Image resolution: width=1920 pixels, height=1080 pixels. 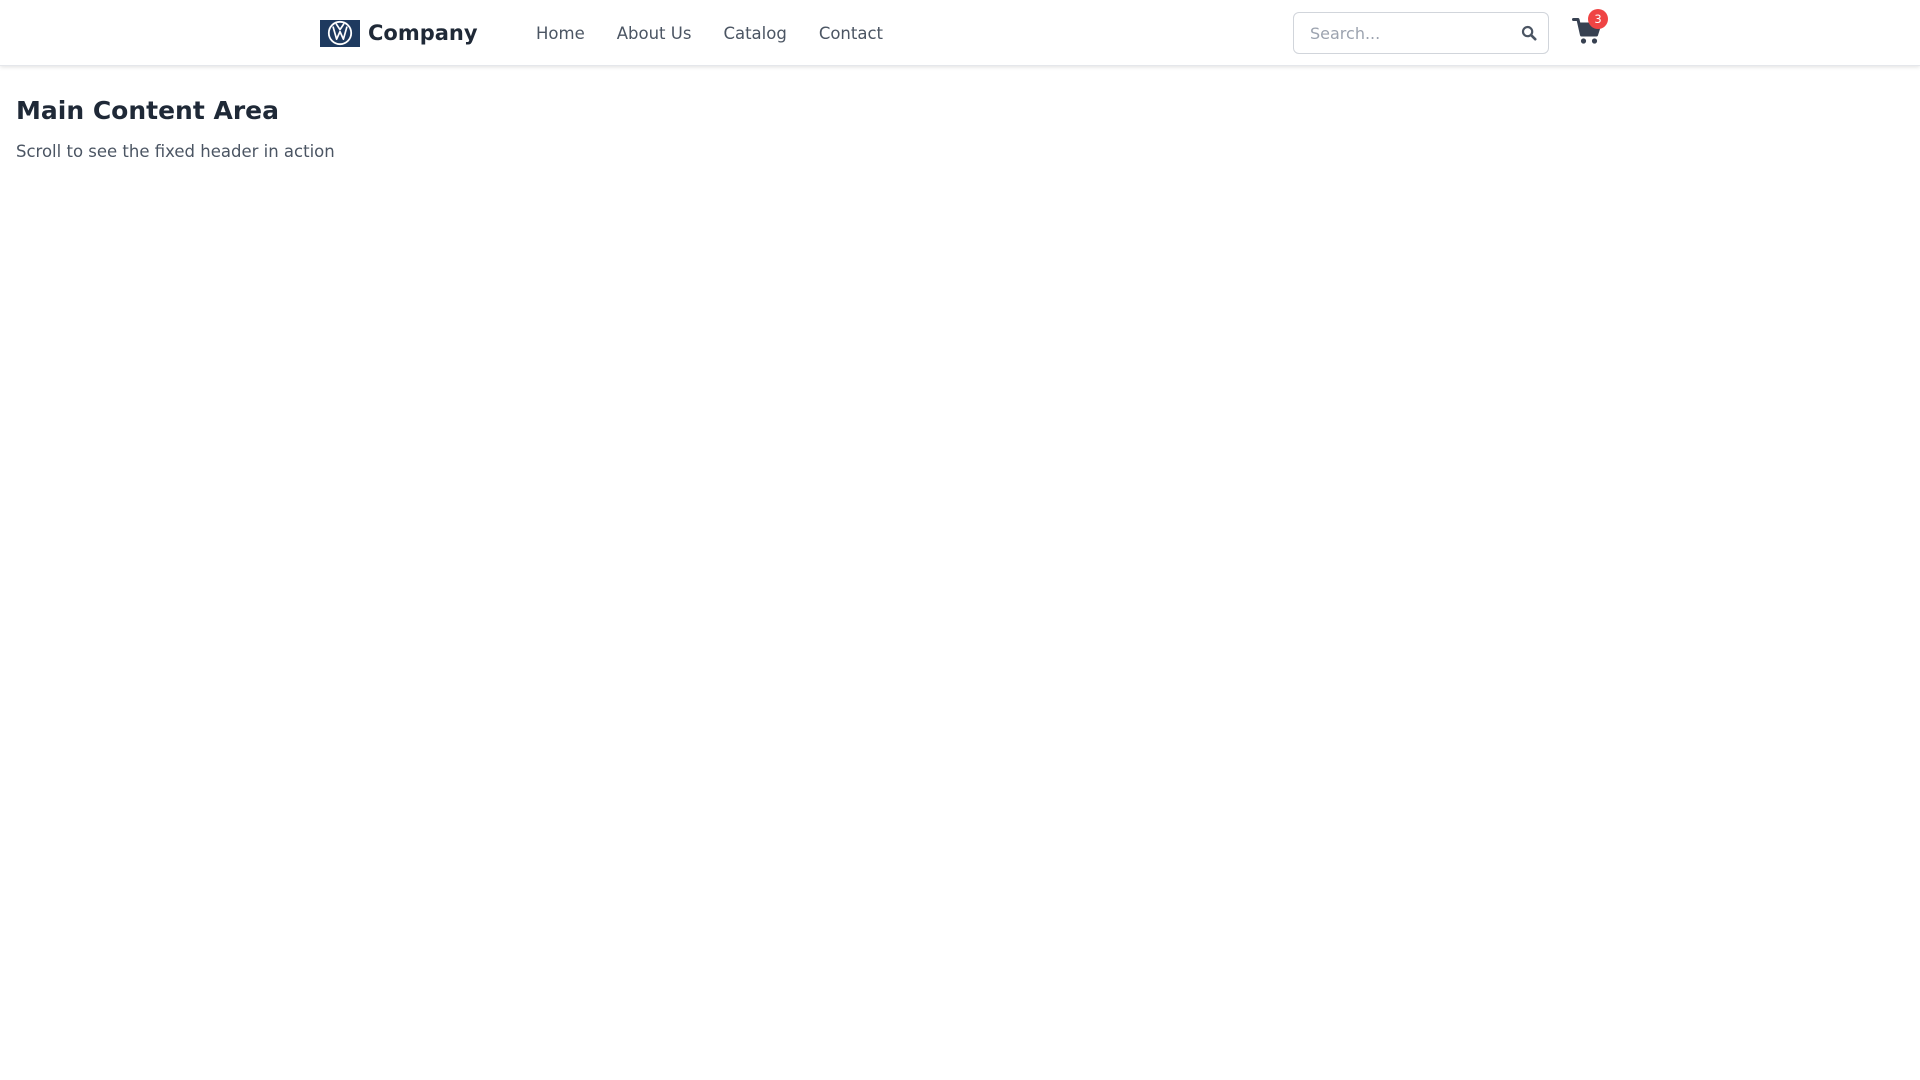 I want to click on nav-link-home: Home, so click(x=560, y=33).